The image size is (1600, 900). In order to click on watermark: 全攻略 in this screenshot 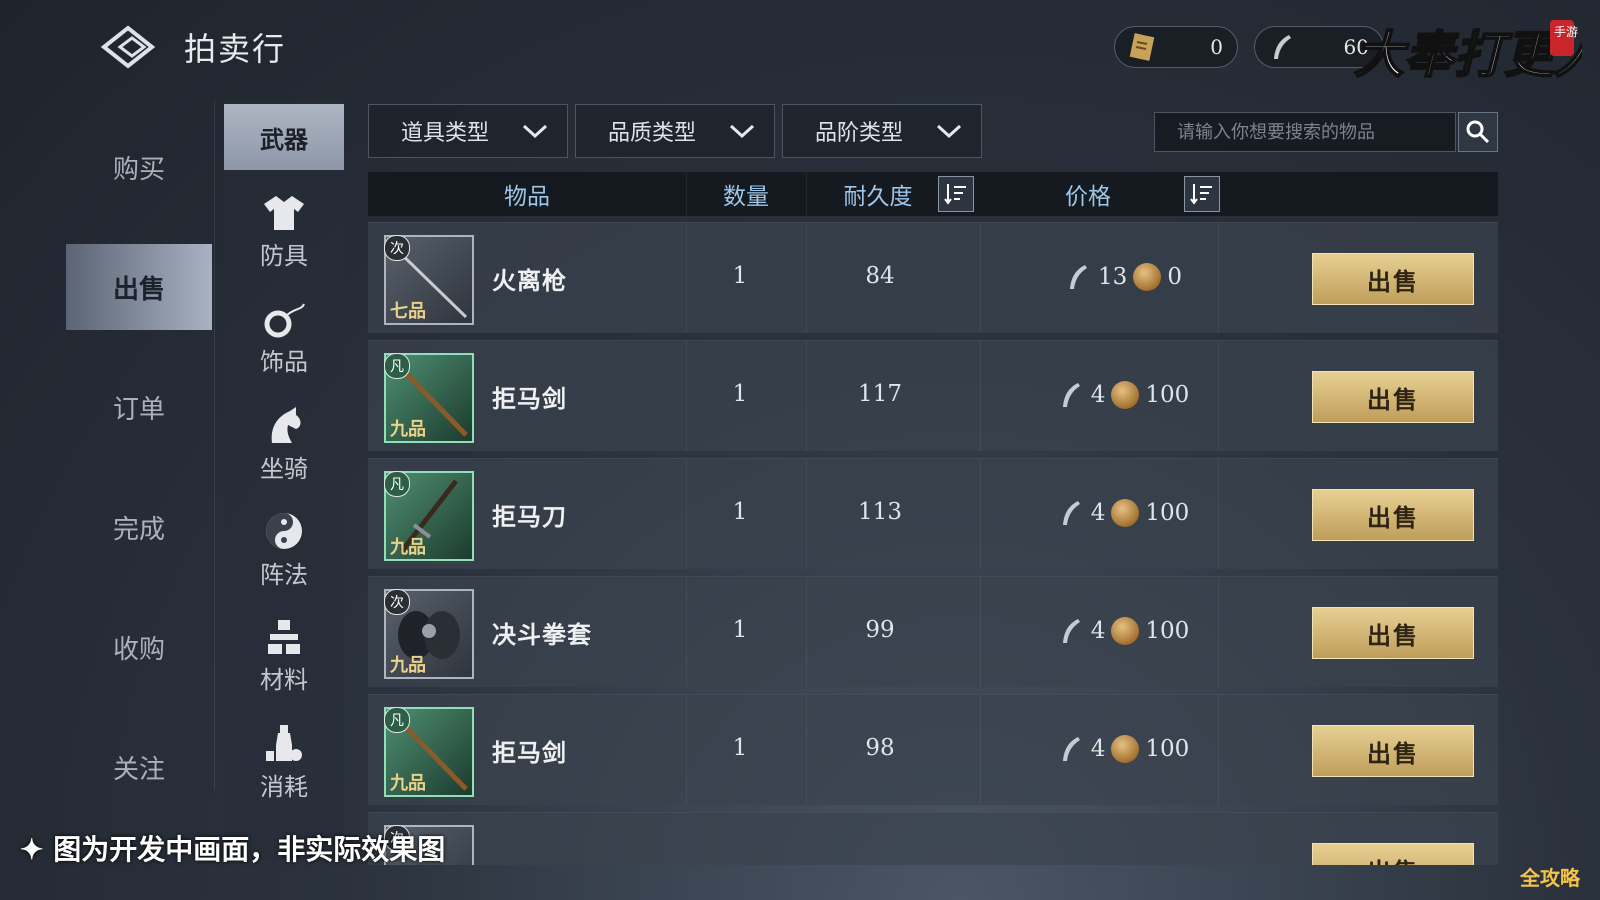, I will do `click(1550, 878)`.